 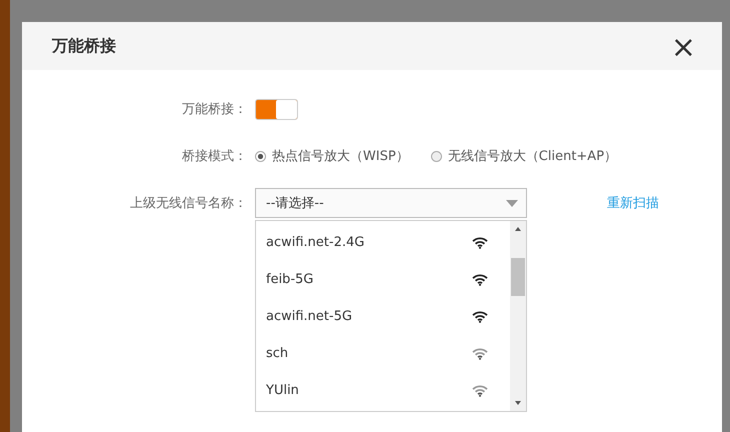 What do you see at coordinates (383, 316) in the screenshot?
I see `network-item: acwifi.net-5G` at bounding box center [383, 316].